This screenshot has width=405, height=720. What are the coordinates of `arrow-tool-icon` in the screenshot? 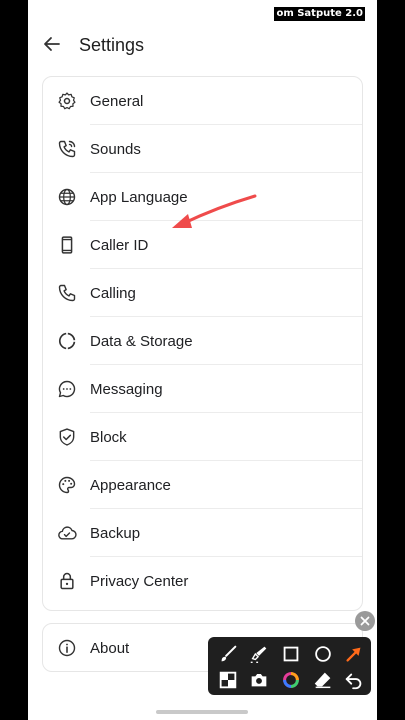 It's located at (354, 654).